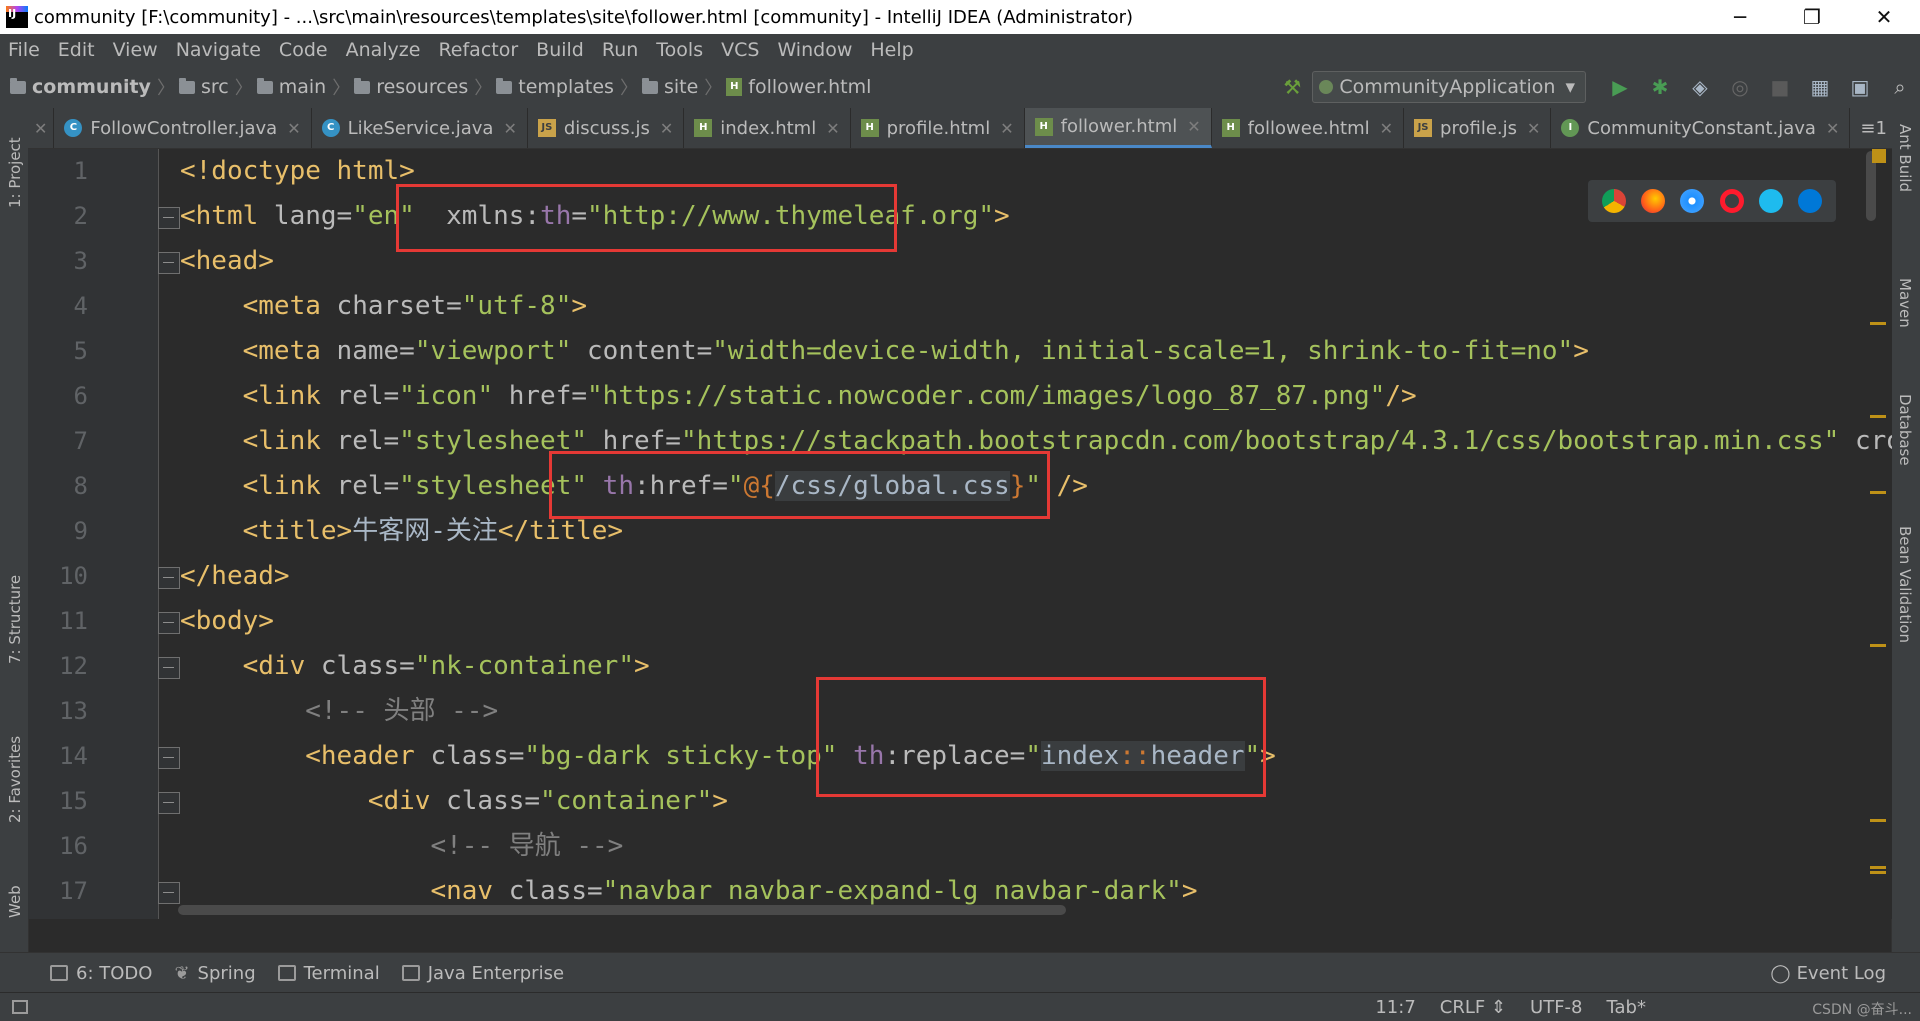 The width and height of the screenshot is (1920, 1021). I want to click on menu-analyze: Analyze, so click(384, 50).